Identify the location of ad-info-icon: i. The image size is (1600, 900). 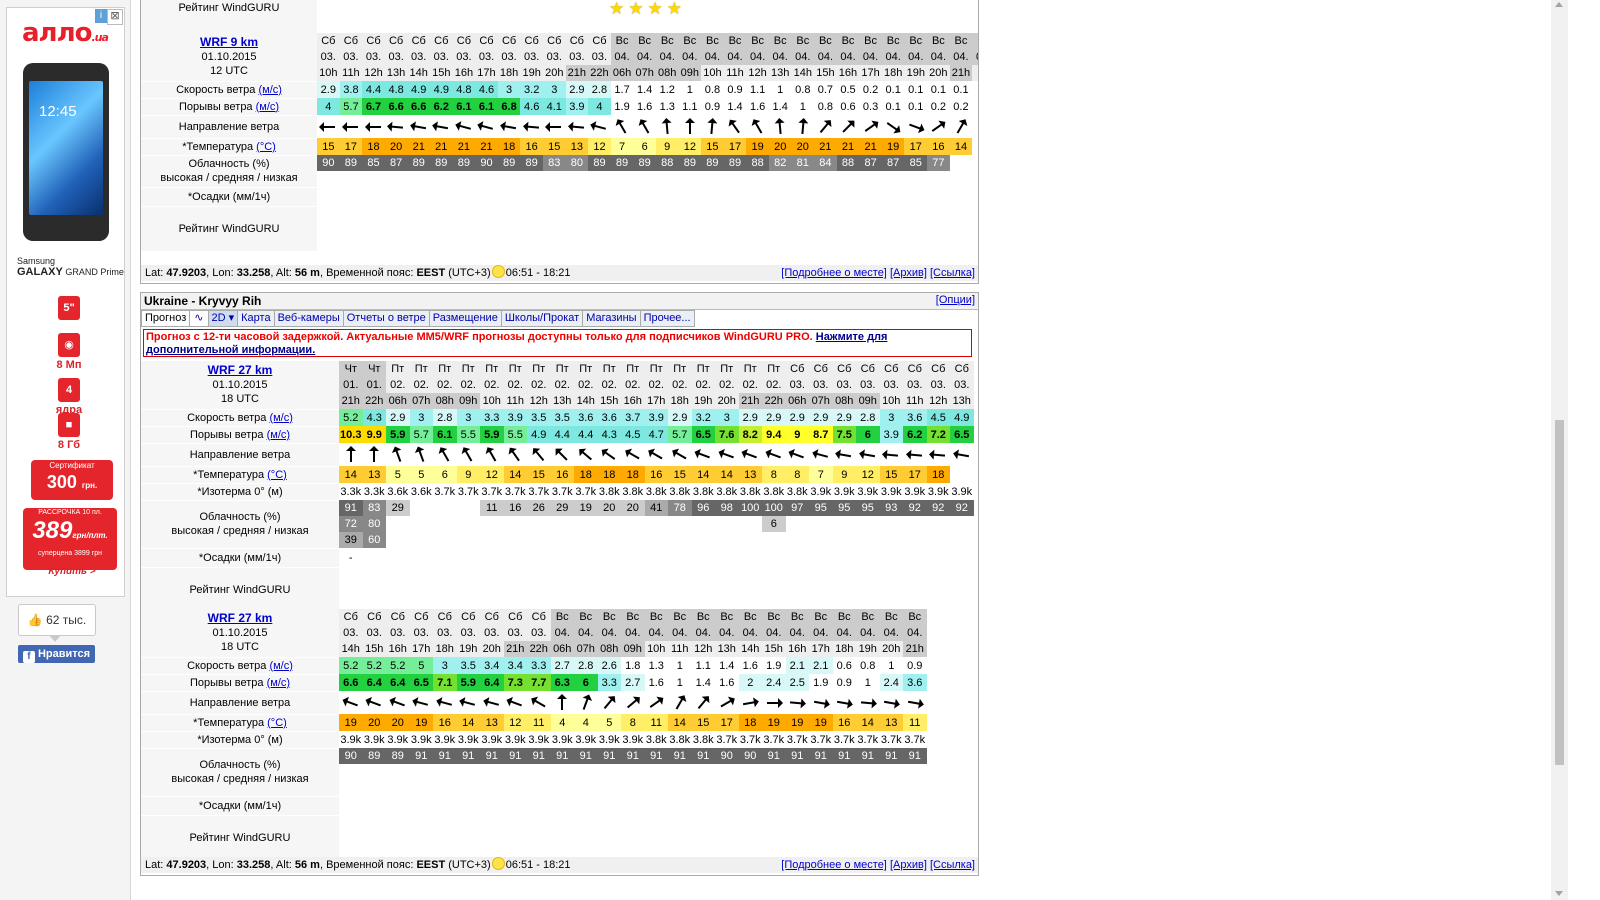
(101, 16).